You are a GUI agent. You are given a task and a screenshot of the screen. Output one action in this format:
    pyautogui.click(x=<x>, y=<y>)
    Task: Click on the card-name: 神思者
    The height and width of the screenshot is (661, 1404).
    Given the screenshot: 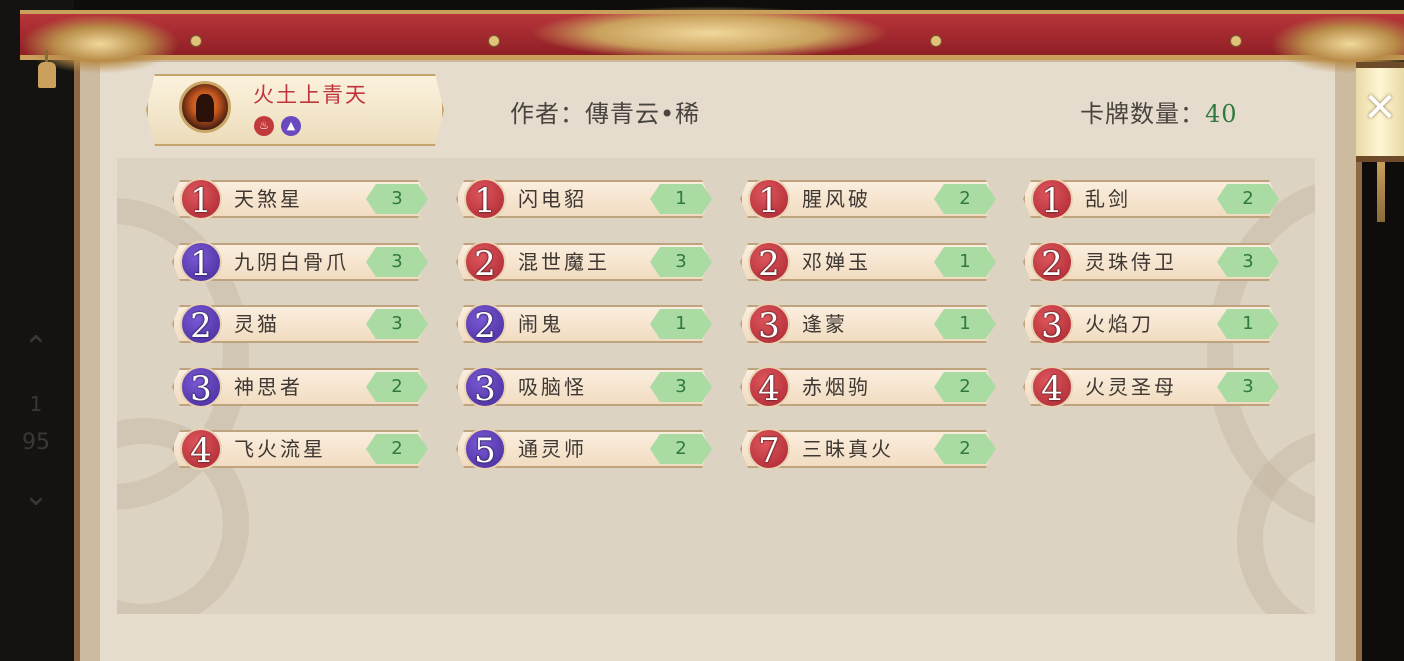 What is the action you would take?
    pyautogui.click(x=268, y=387)
    